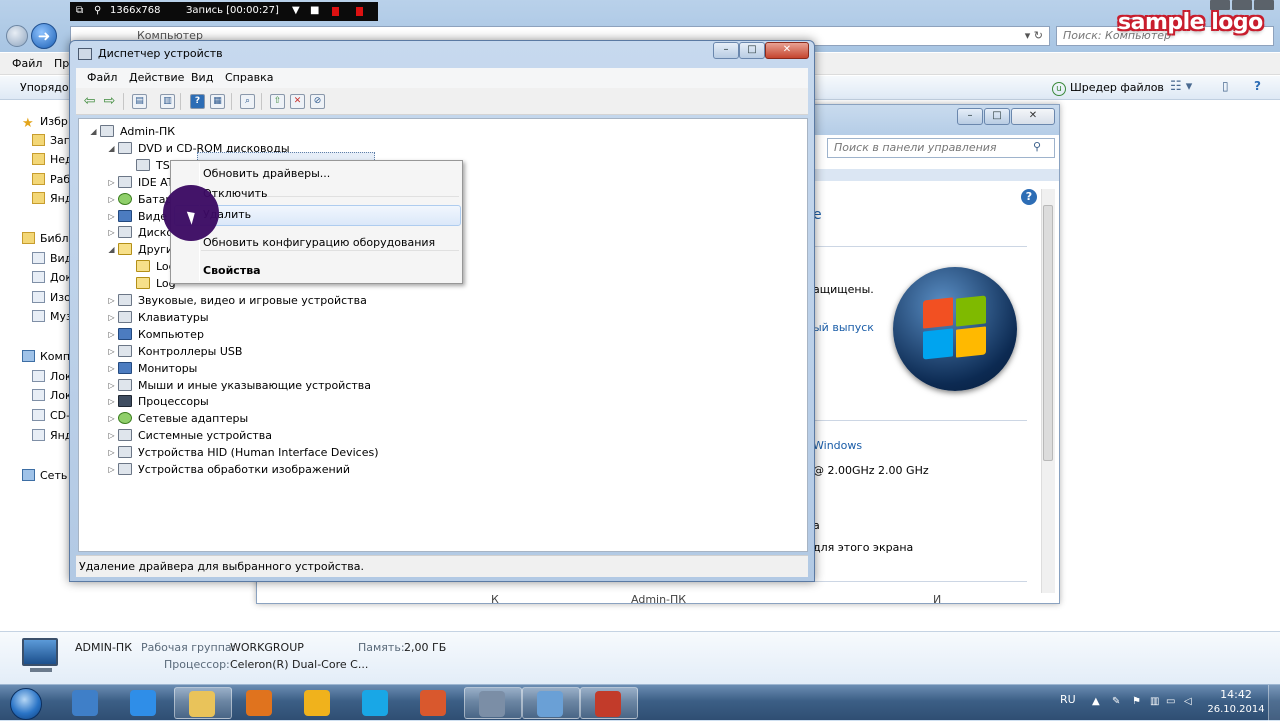 This screenshot has width=1280, height=721. What do you see at coordinates (439, 317) in the screenshot?
I see `tree-item: ▷ Клавиатуры` at bounding box center [439, 317].